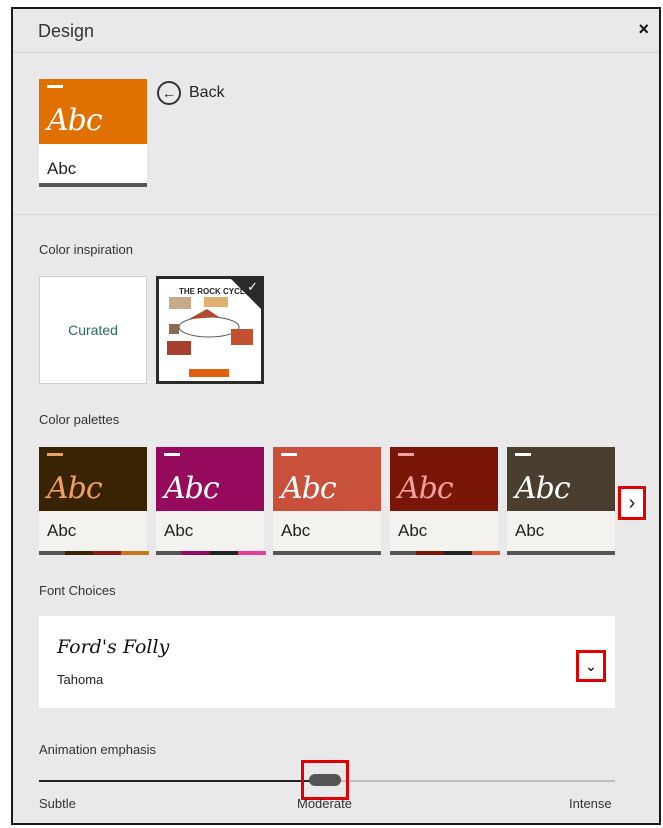  I want to click on subtle-label: Subtle, so click(57, 803).